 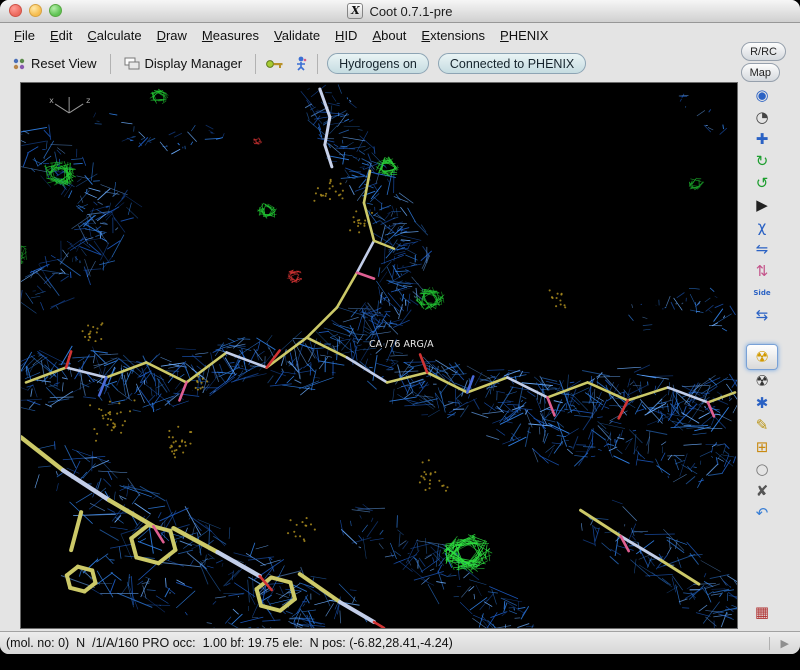 What do you see at coordinates (762, 381) in the screenshot?
I see `mutate-autofit-icon: ☢` at bounding box center [762, 381].